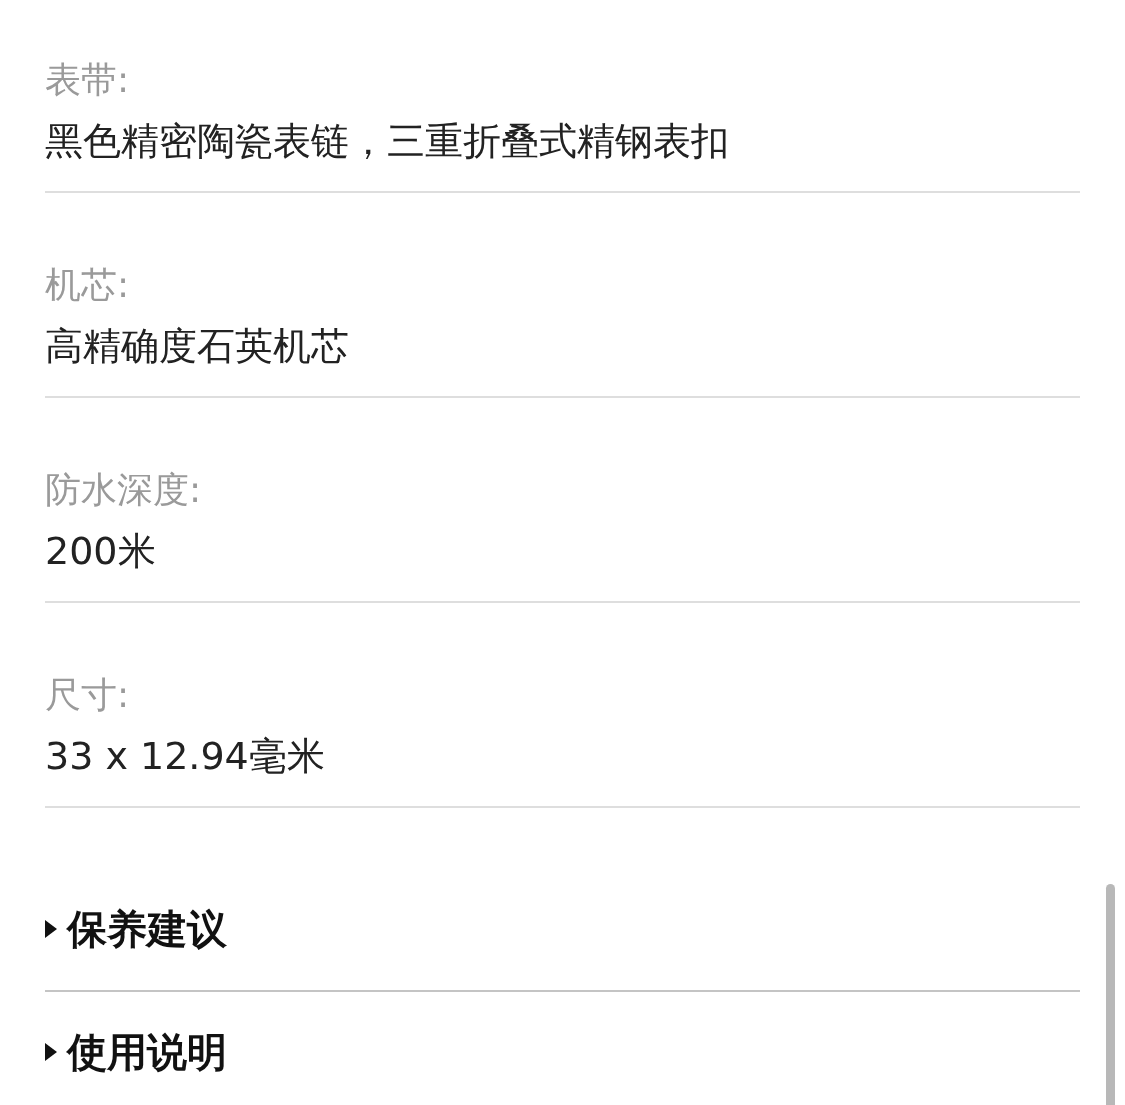 This screenshot has width=1125, height=1105. Describe the element at coordinates (387, 141) in the screenshot. I see `spec-value: 黑色精密陶瓷表链，三重折叠式精钢表扣` at that location.